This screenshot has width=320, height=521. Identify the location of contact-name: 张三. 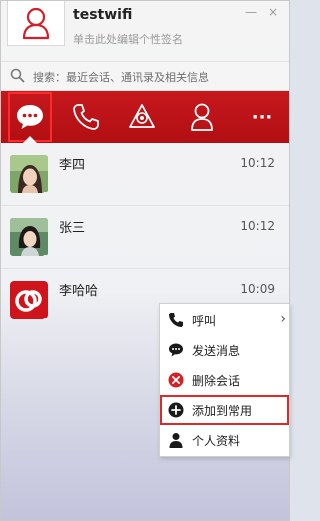
(72, 228).